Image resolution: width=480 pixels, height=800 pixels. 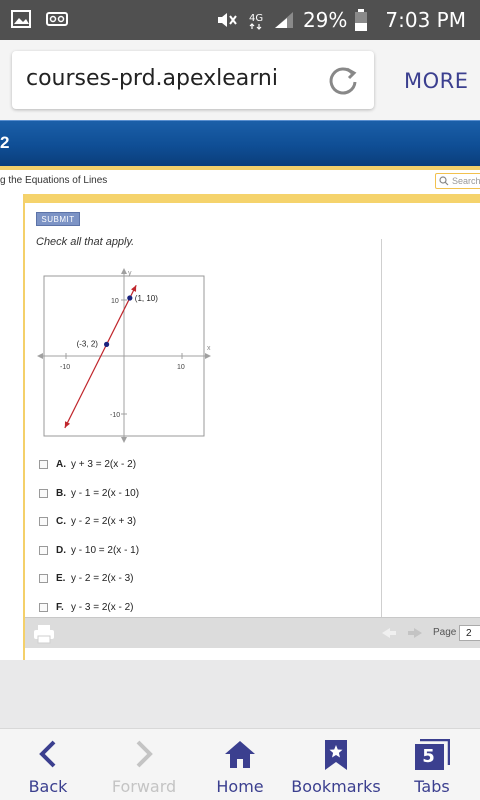 I want to click on choice-b: B. y - 1 = 2(x - 10), so click(x=139, y=494).